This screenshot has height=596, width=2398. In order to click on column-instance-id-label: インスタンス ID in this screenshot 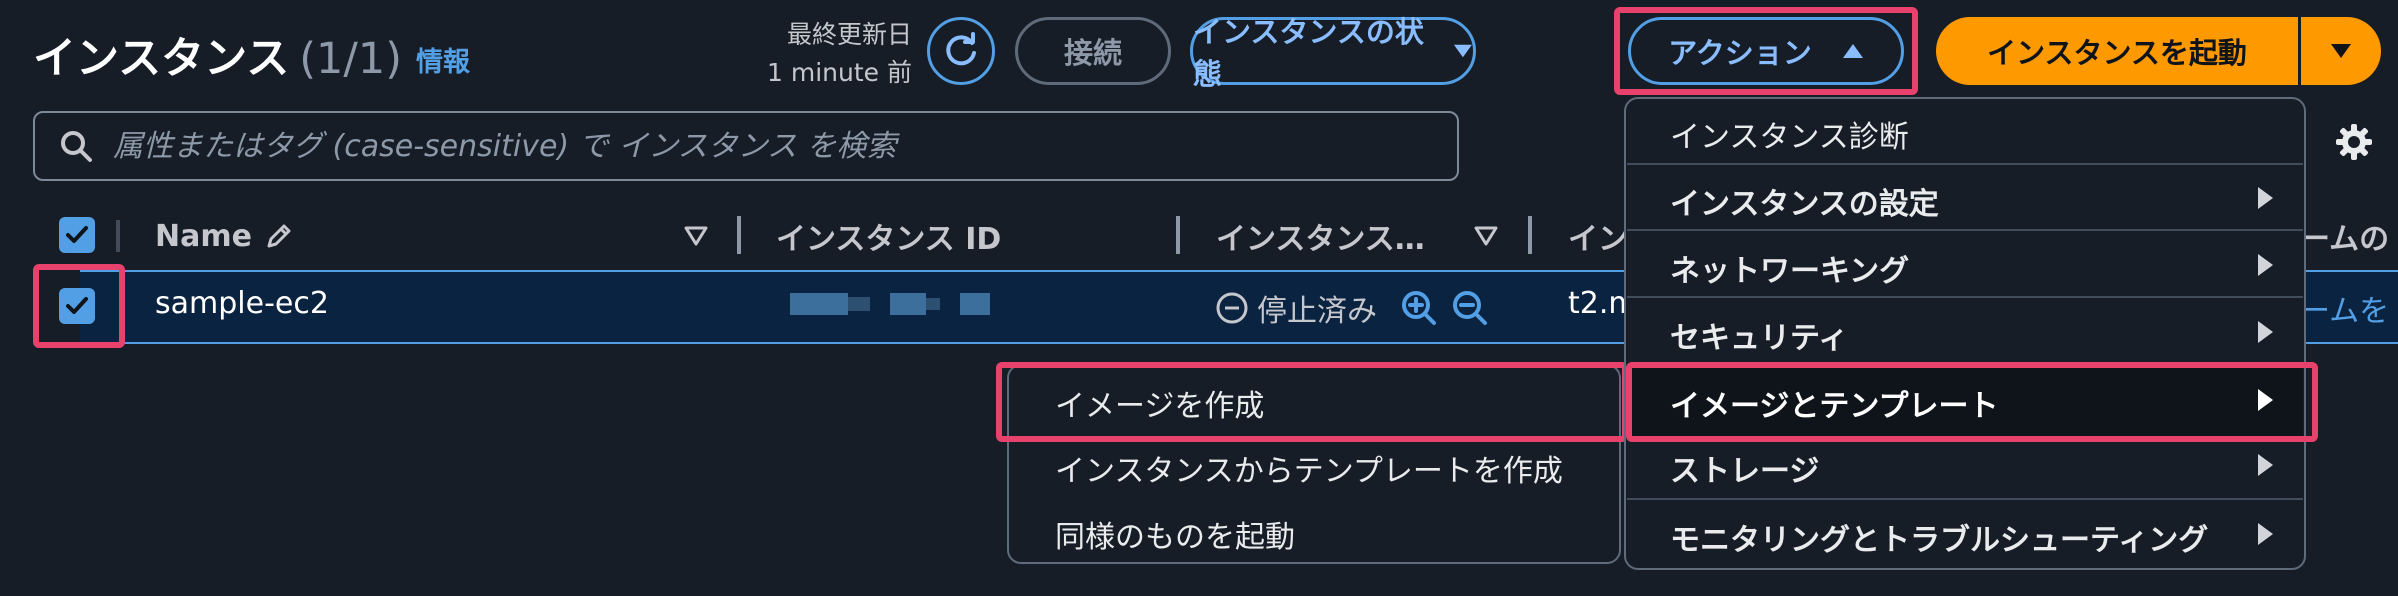, I will do `click(889, 239)`.